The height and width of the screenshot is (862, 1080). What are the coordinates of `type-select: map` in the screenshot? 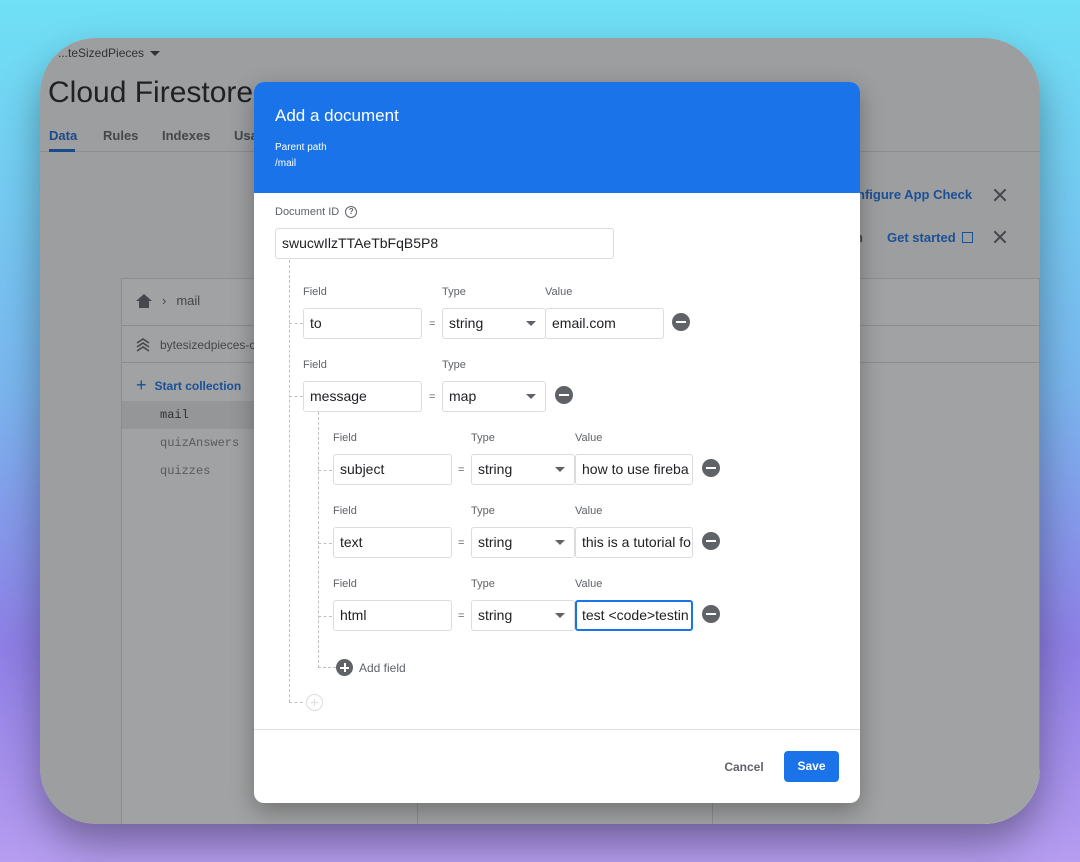 It's located at (494, 396).